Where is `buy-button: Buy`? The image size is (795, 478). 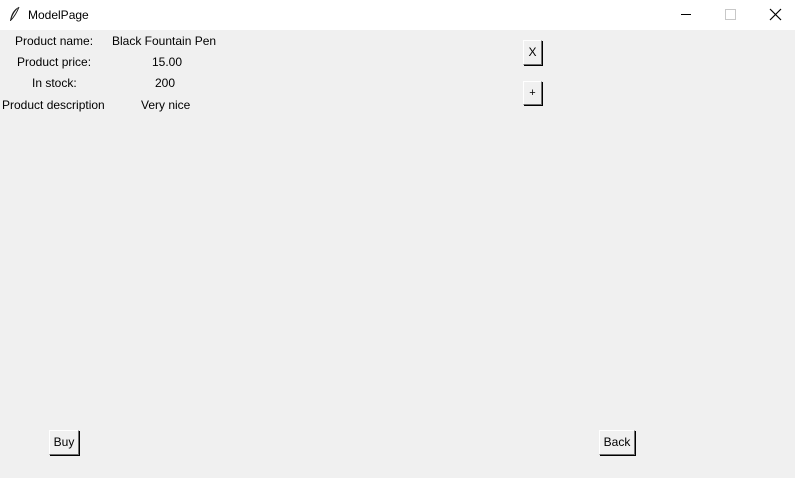 buy-button: Buy is located at coordinates (64, 442).